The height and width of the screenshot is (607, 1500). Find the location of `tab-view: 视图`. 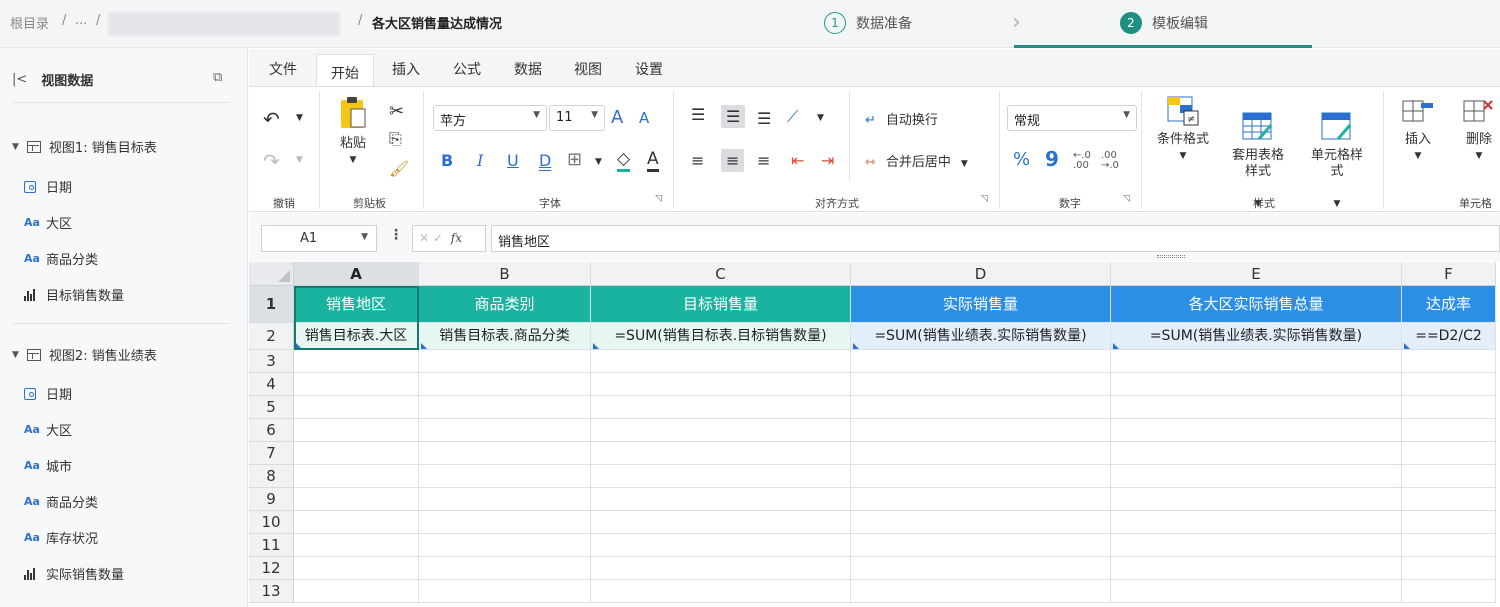

tab-view: 视图 is located at coordinates (588, 69).